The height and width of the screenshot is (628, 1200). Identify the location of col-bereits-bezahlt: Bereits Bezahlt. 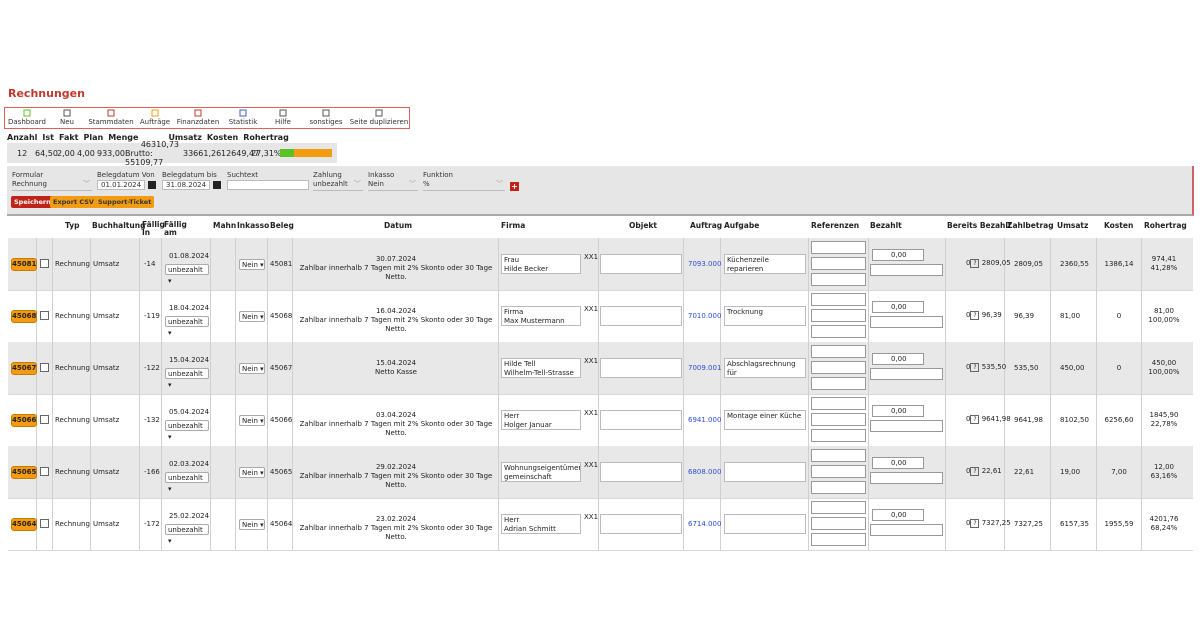
(979, 225).